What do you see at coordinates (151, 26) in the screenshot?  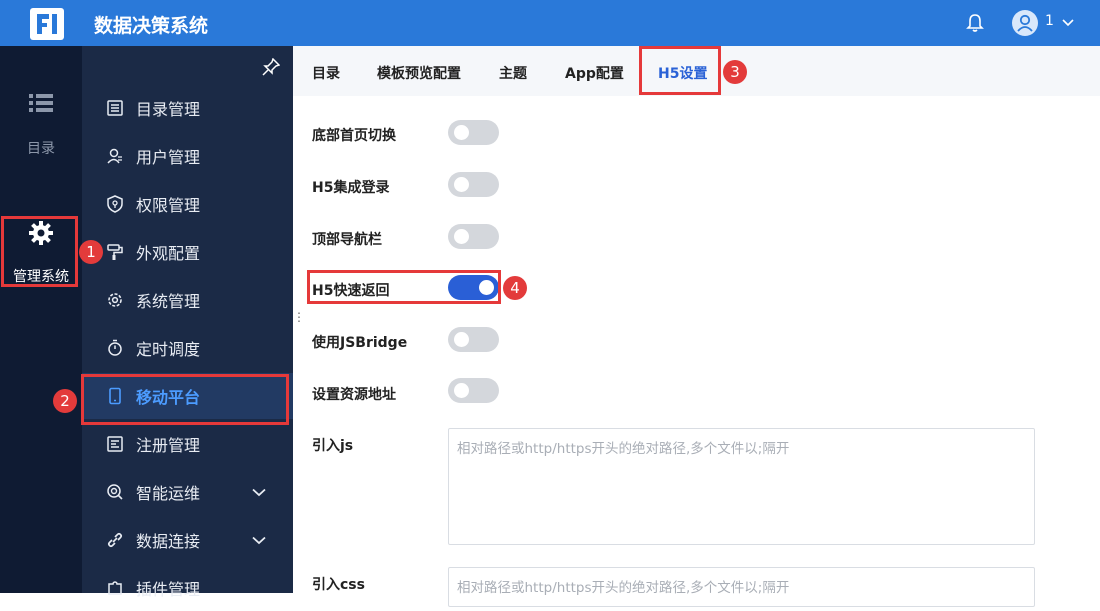 I see `app-title: 数据决策系统` at bounding box center [151, 26].